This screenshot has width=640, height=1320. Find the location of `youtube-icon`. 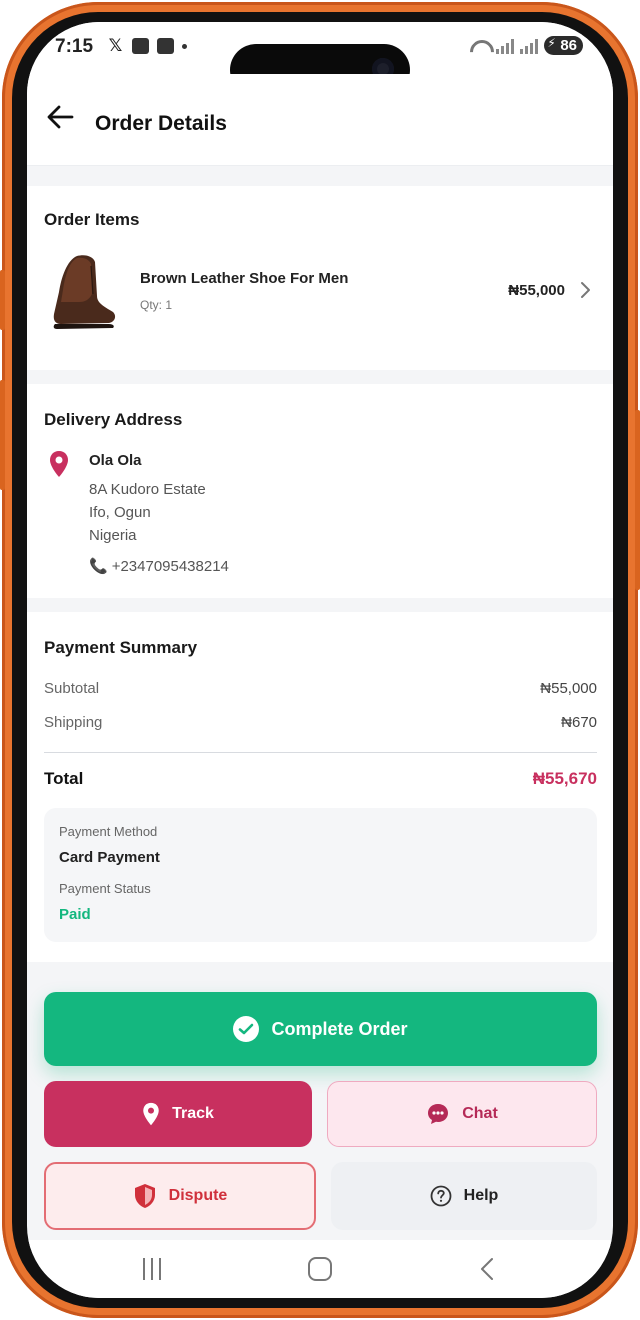

youtube-icon is located at coordinates (165, 46).